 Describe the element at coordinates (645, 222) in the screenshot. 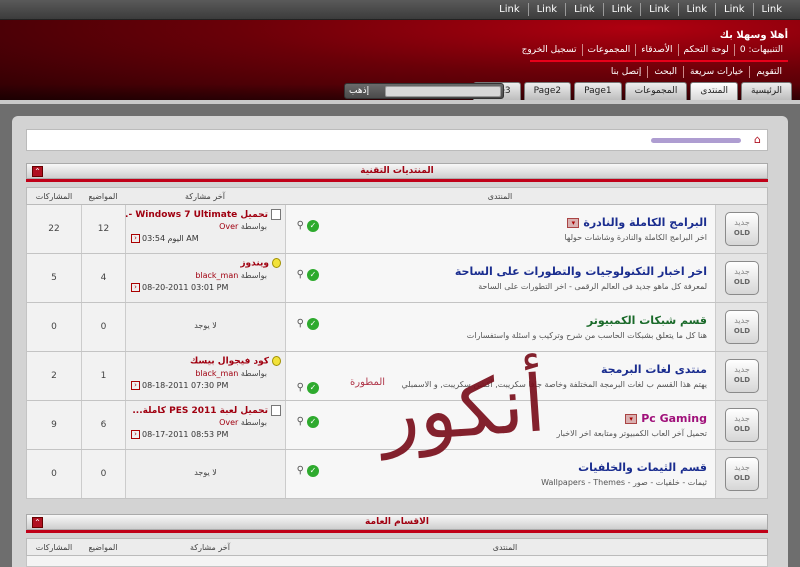

I see `forum-title-text: البرامج الكاملة والنادرة` at that location.